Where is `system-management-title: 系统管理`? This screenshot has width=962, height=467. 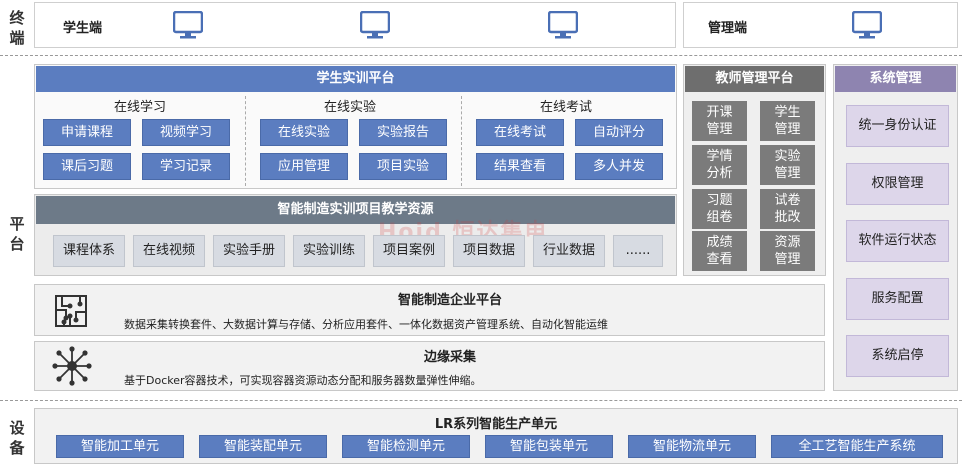 system-management-title: 系统管理 is located at coordinates (895, 79).